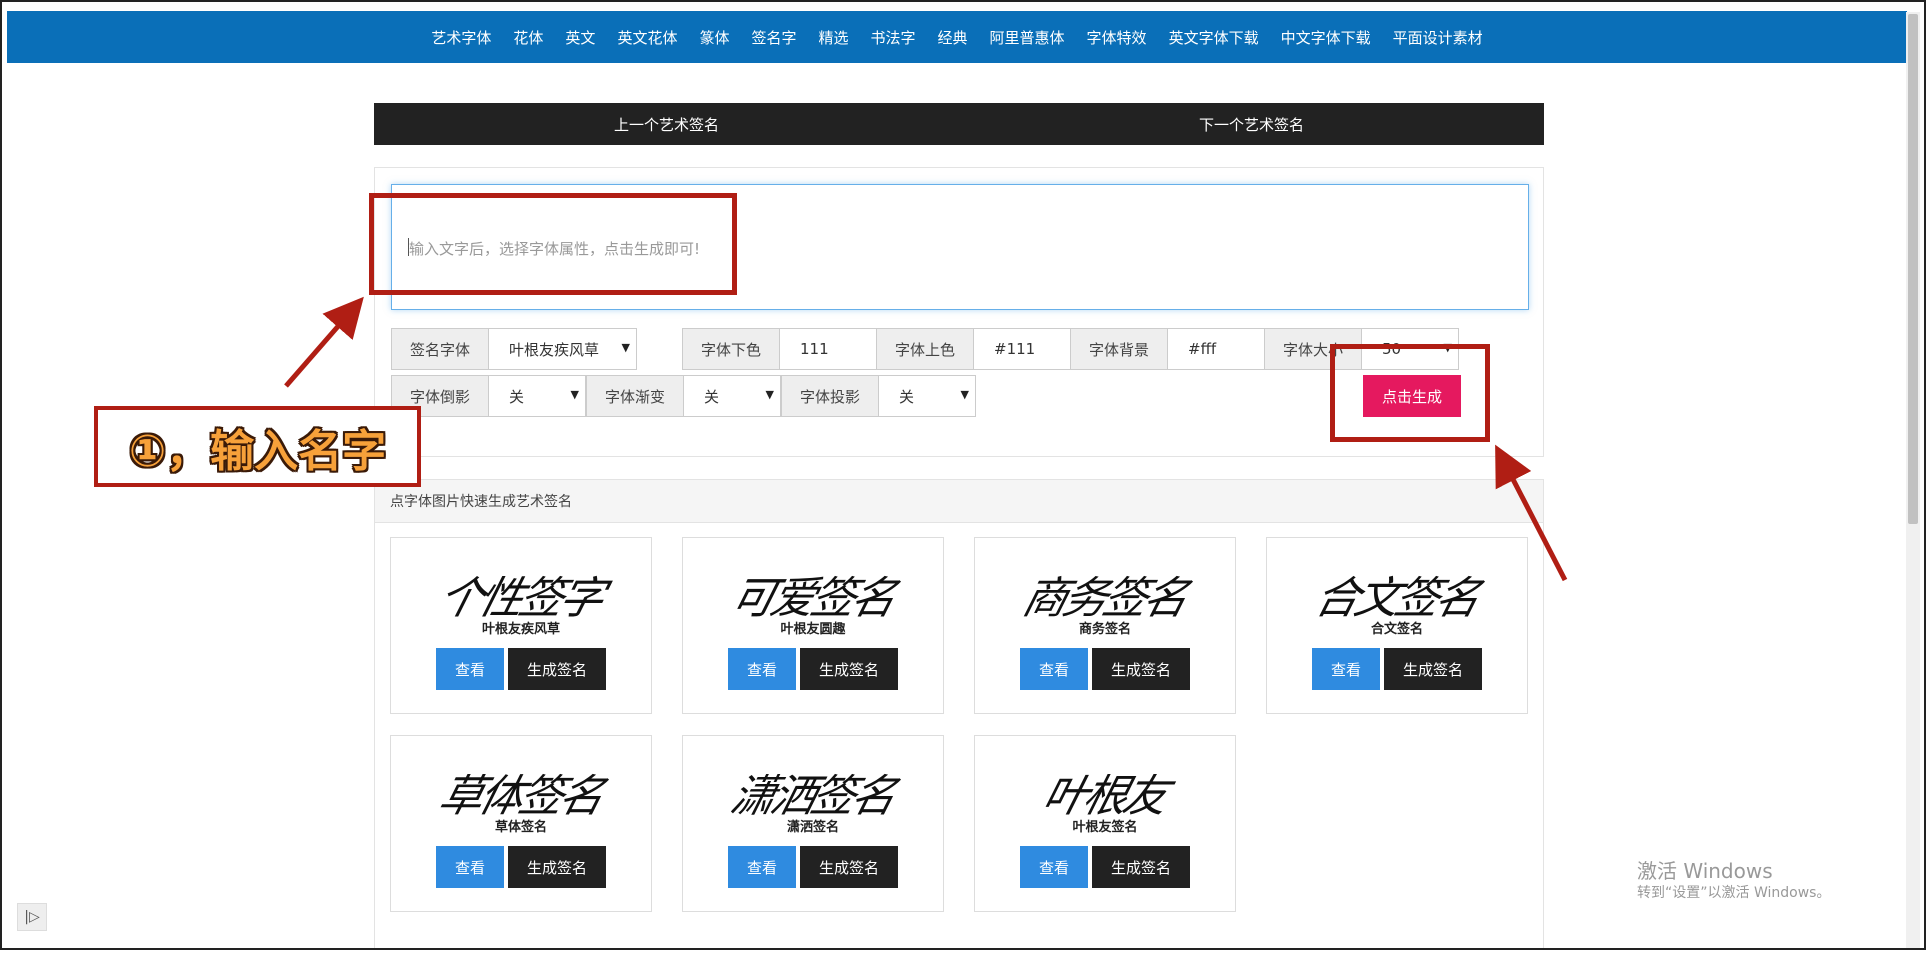 The height and width of the screenshot is (954, 1930). I want to click on font-select: 叶根友疾风草 ▼, so click(563, 349).